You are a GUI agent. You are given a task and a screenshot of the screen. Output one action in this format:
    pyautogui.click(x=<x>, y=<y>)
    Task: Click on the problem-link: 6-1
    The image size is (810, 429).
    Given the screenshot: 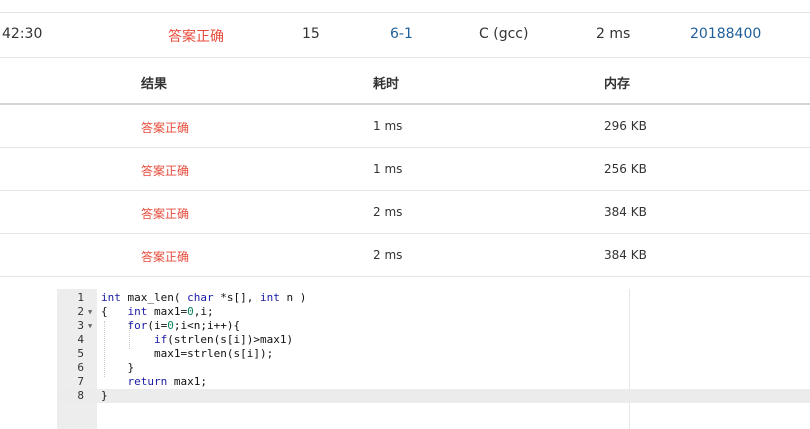 What is the action you would take?
    pyautogui.click(x=401, y=34)
    